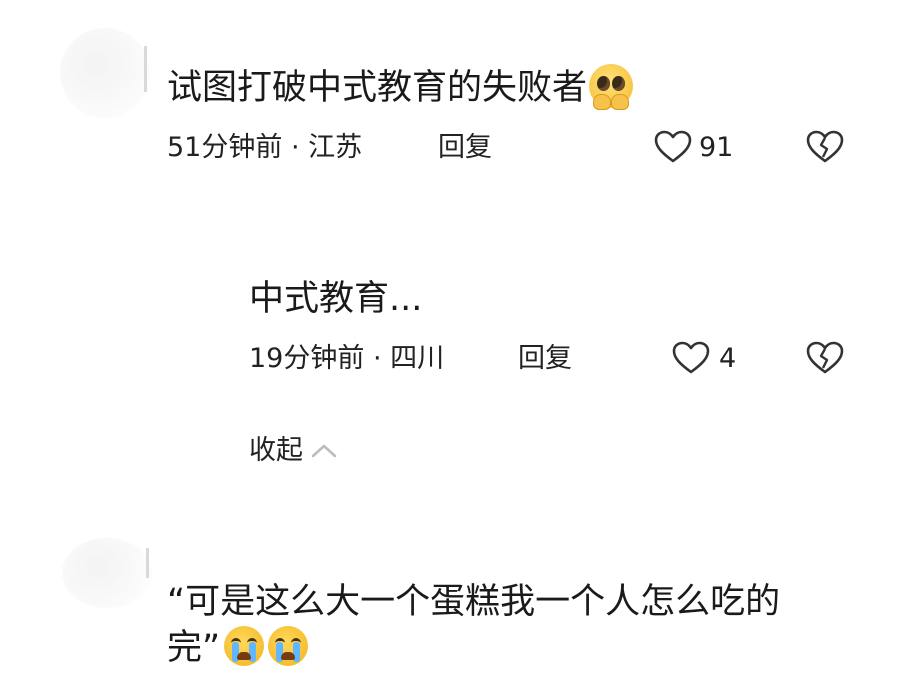  Describe the element at coordinates (225, 147) in the screenshot. I see `comment-time: 51分钟前` at that location.